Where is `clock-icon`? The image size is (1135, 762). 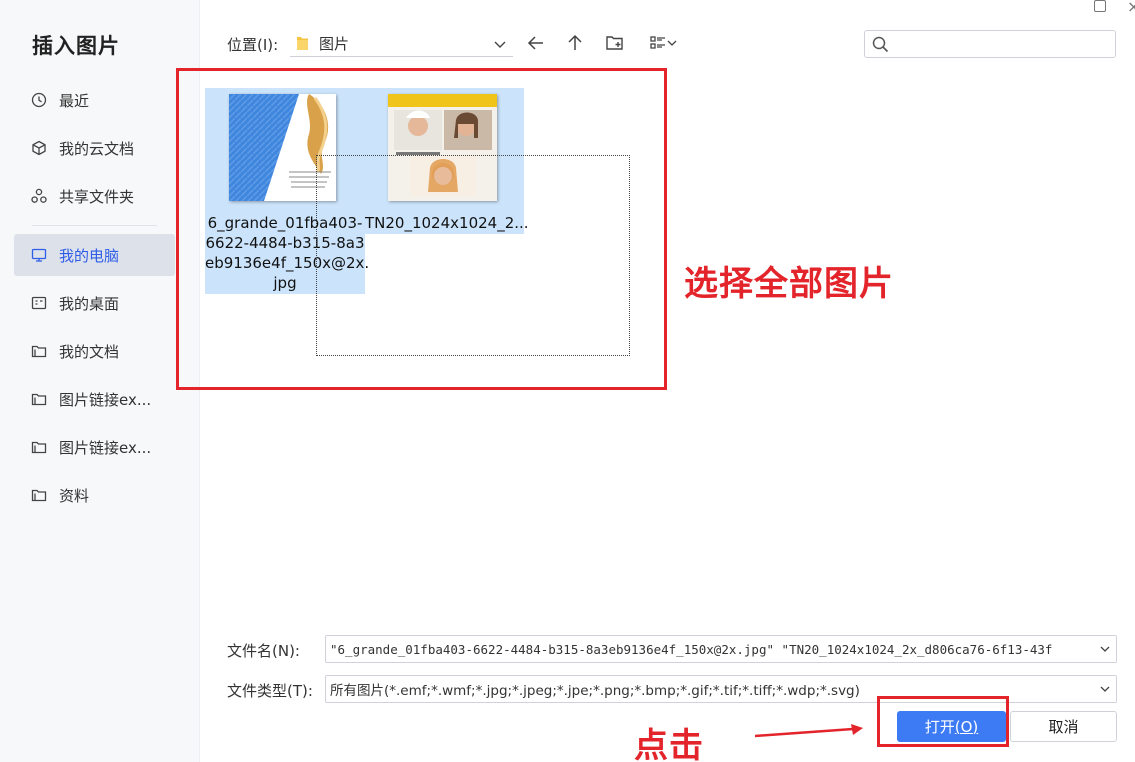
clock-icon is located at coordinates (39, 100).